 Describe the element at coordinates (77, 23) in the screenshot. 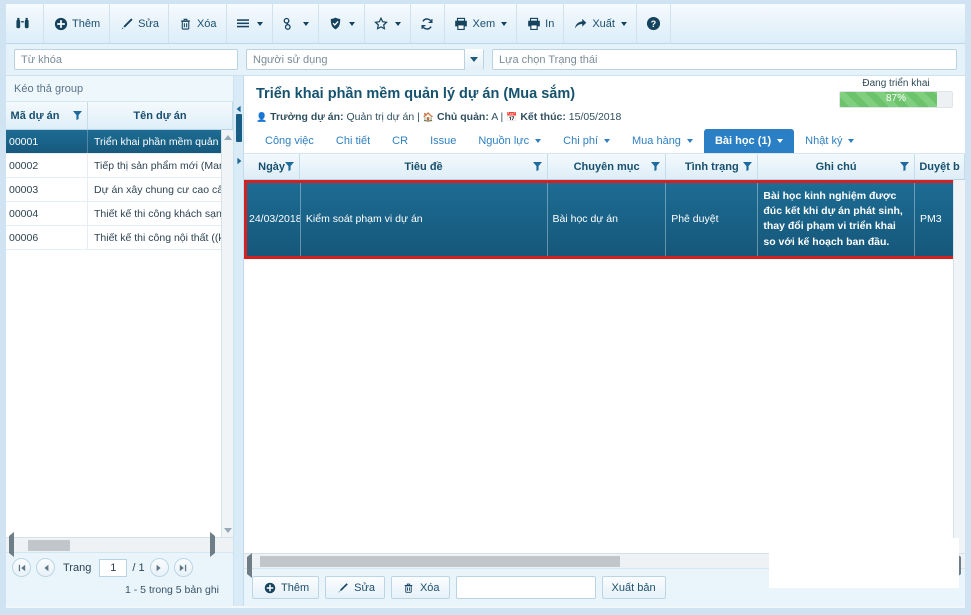

I see `toolbar-button-add: Thêm` at that location.